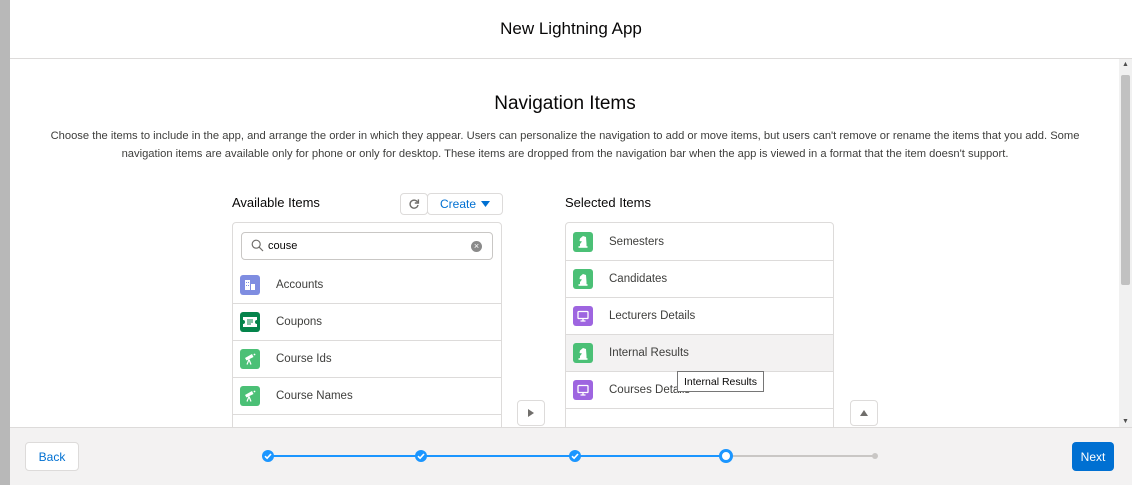 The height and width of the screenshot is (485, 1132). I want to click on selected-item-lecturers-details: Lecturers Details, so click(699, 315).